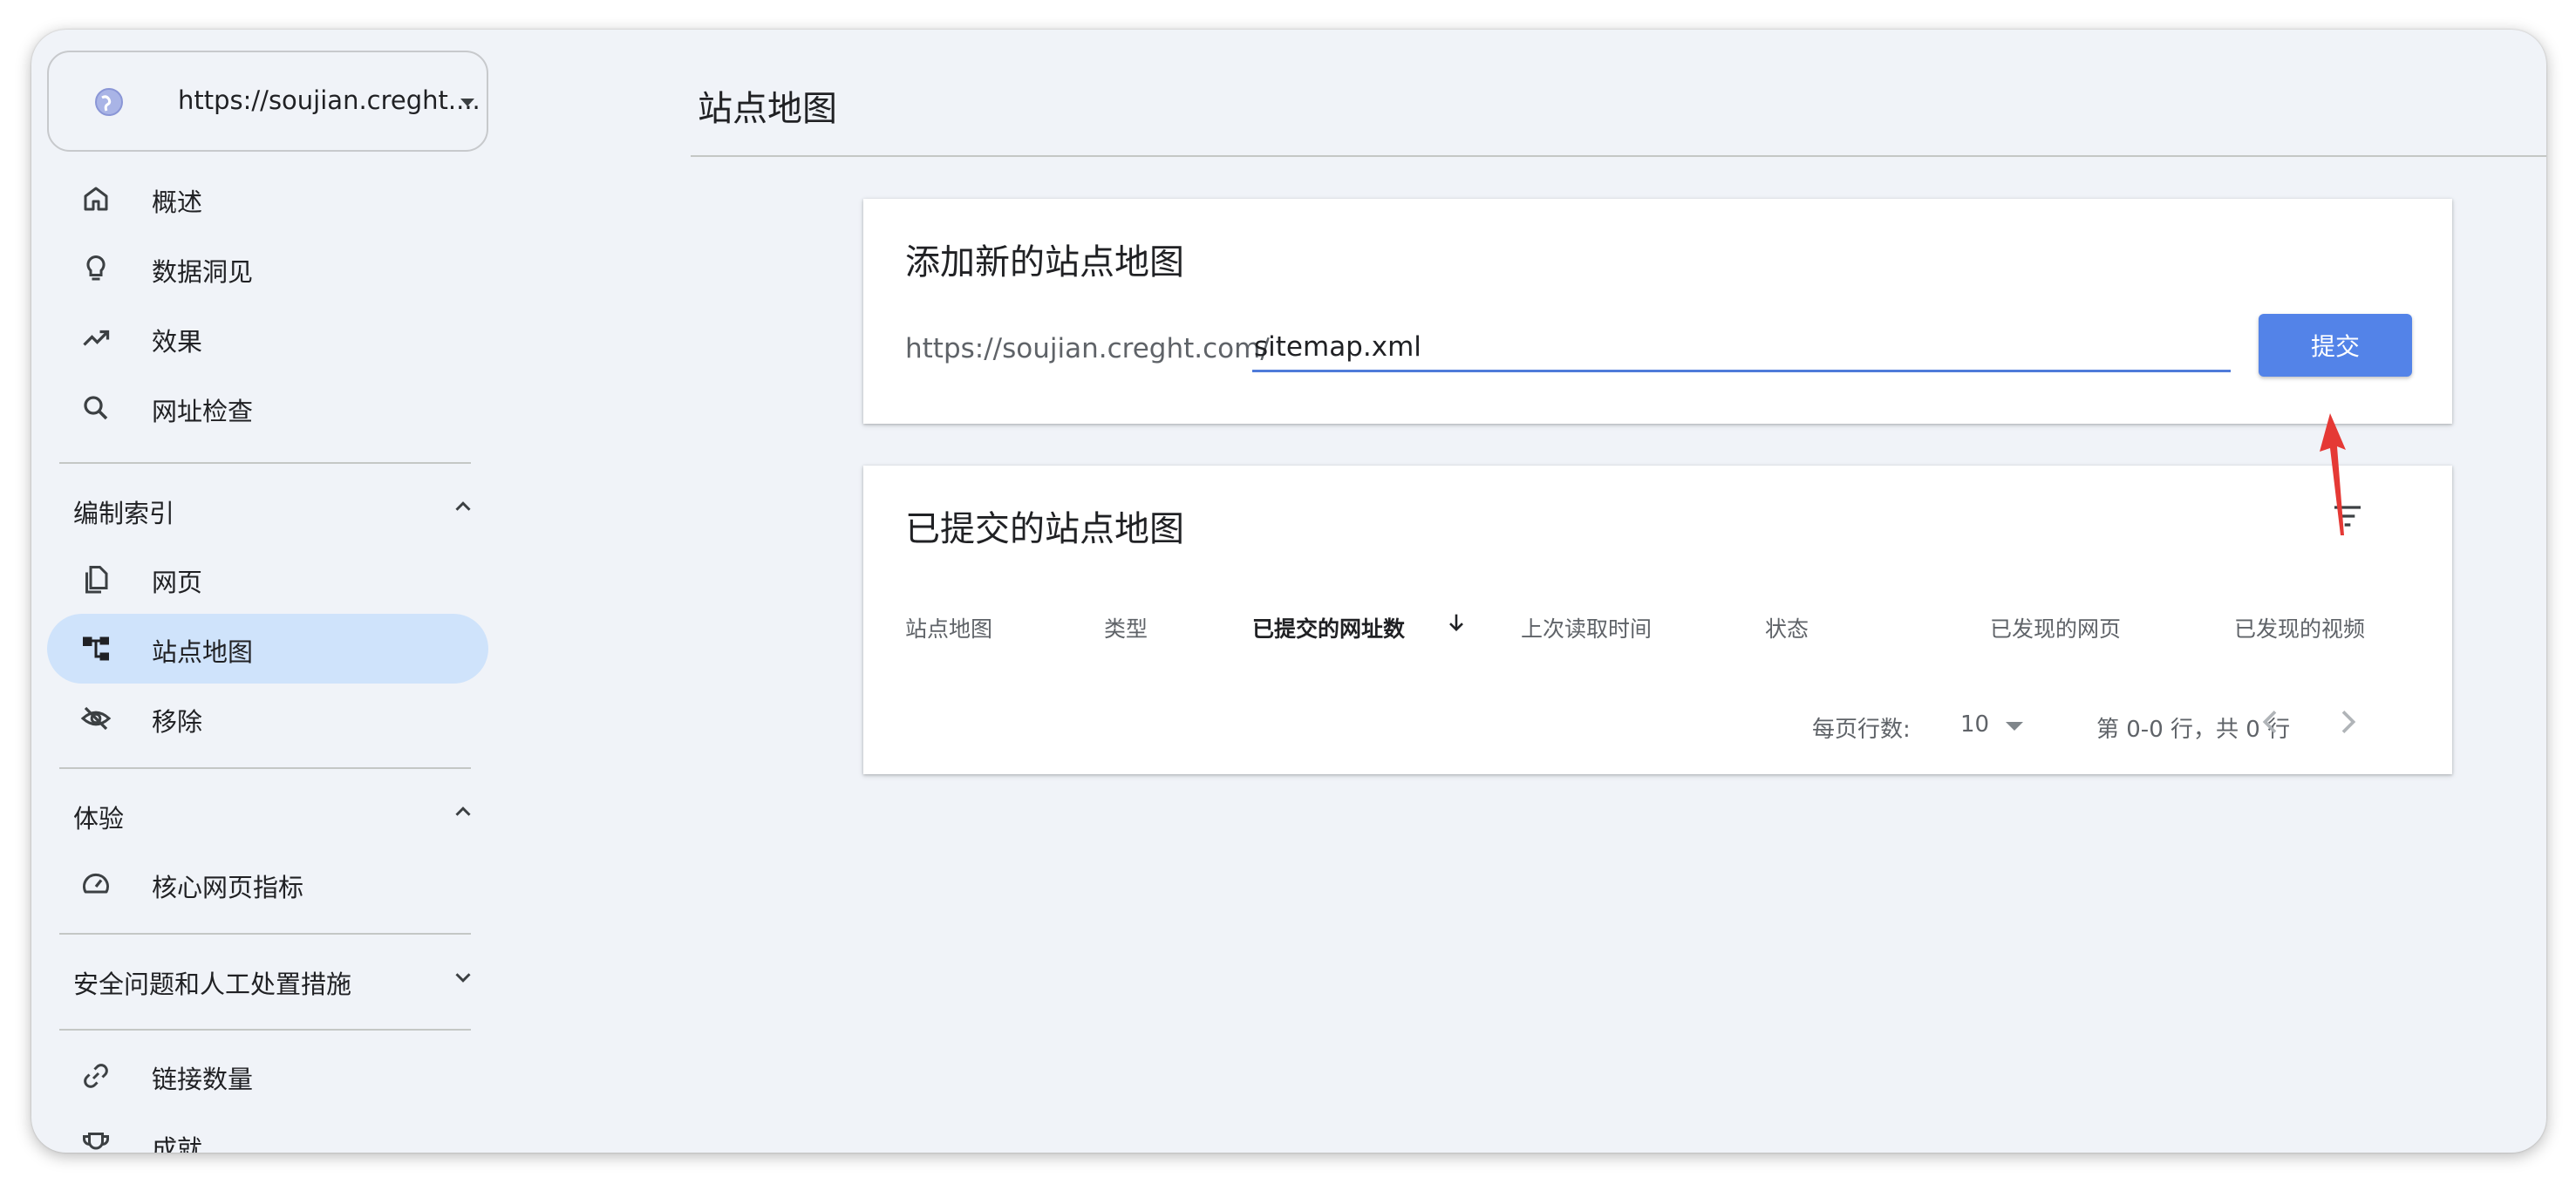 This screenshot has height=1184, width=2576. I want to click on sidebar-item-label: 核心网页指标, so click(228, 887).